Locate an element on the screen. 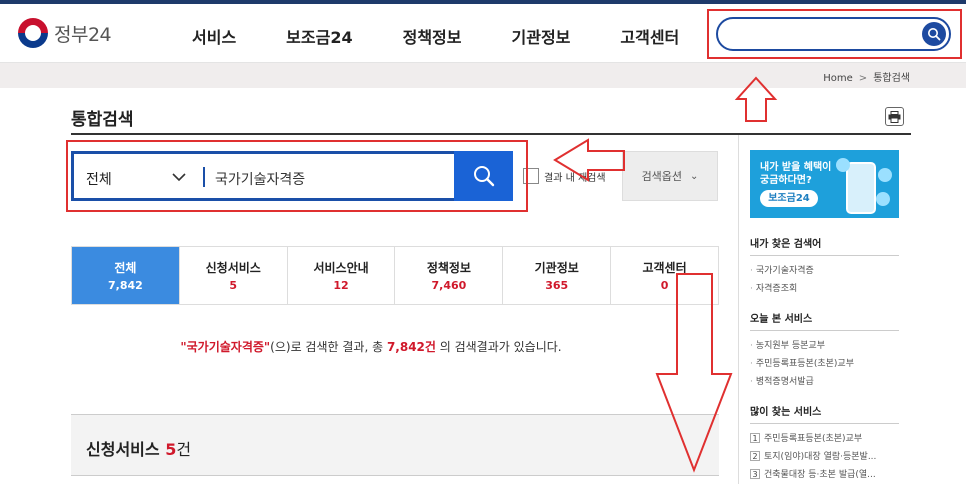 The width and height of the screenshot is (966, 484). tab-count: 7,842 is located at coordinates (125, 285).